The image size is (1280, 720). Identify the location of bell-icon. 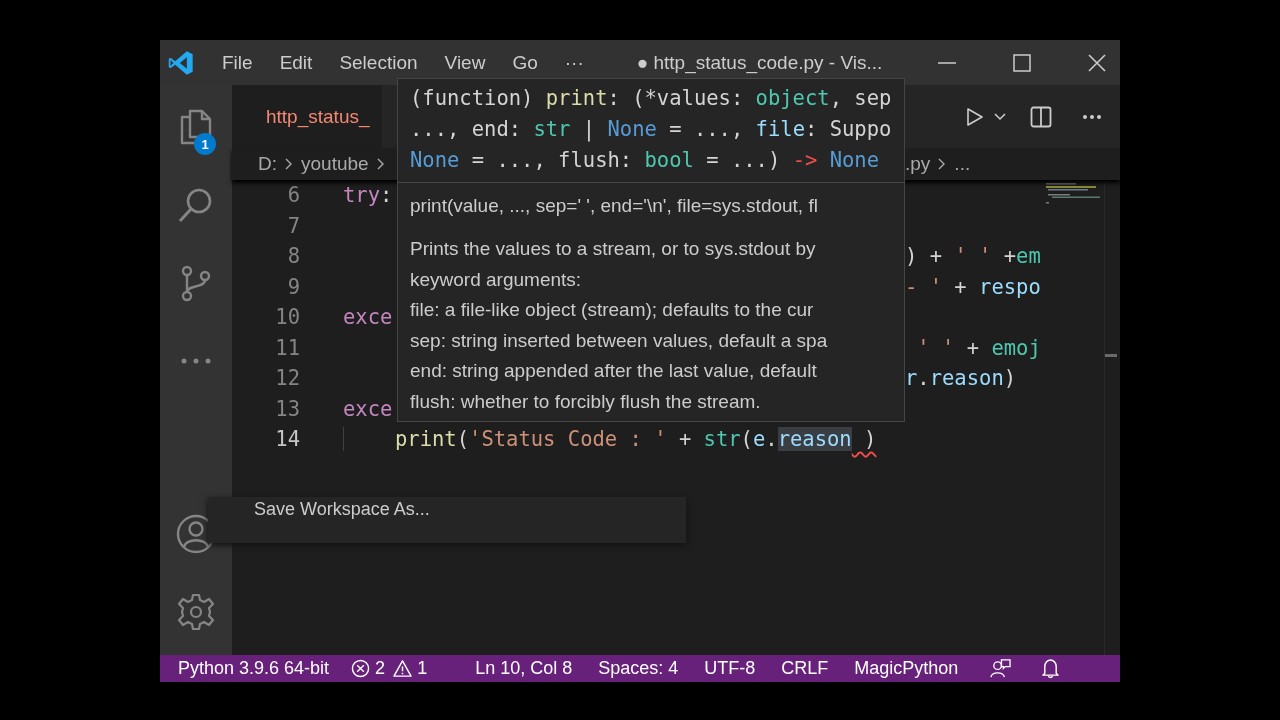
(1051, 668).